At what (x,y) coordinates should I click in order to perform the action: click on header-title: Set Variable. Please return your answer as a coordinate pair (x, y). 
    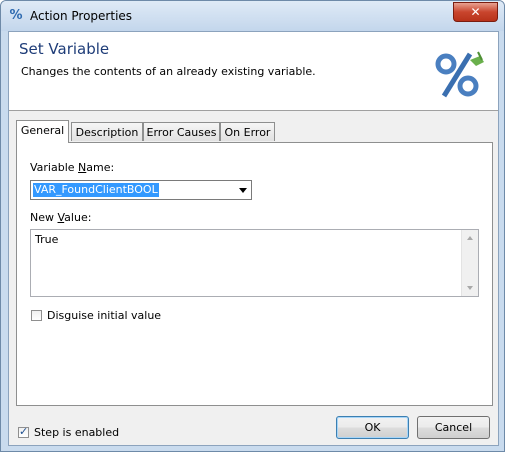
    Looking at the image, I should click on (64, 49).